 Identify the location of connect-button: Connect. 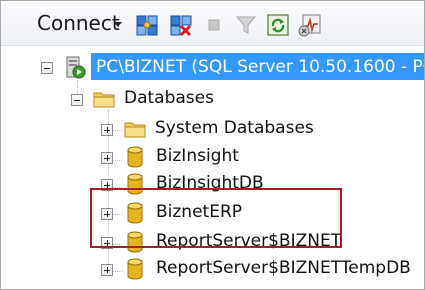
(78, 23).